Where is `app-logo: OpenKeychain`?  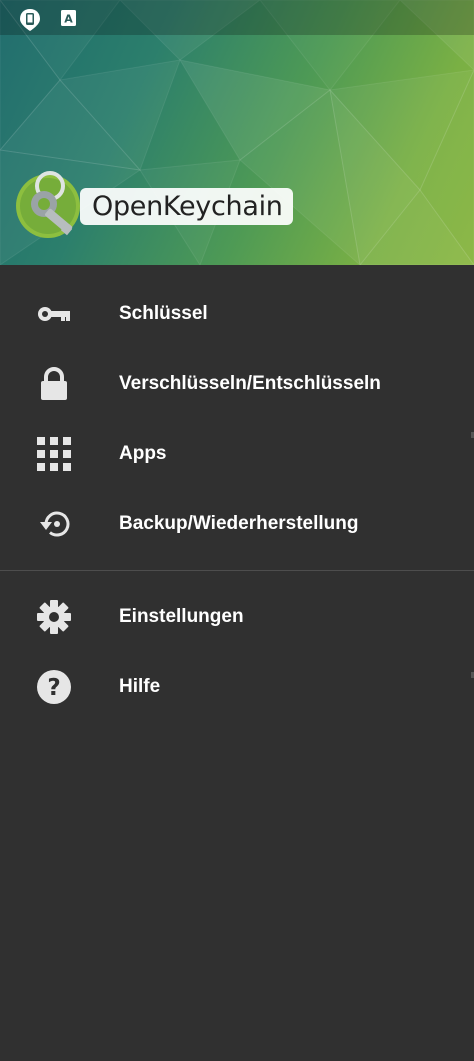
app-logo: OpenKeychain is located at coordinates (154, 206).